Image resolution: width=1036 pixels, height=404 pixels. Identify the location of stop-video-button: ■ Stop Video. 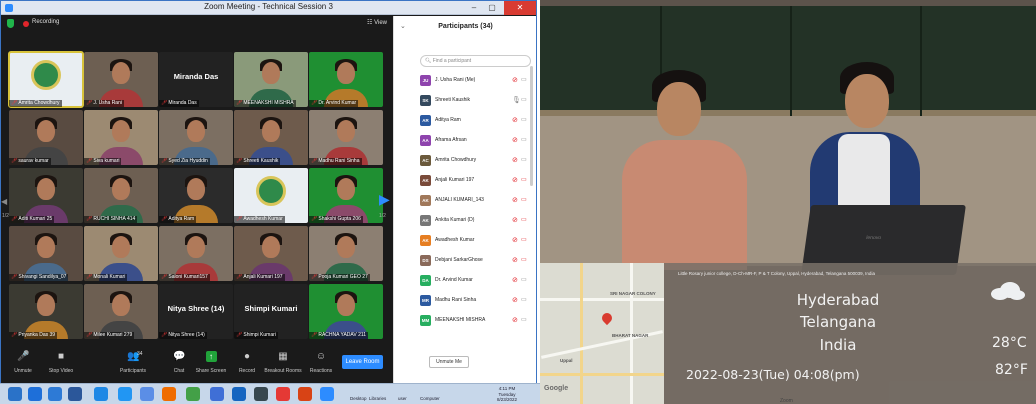
(61, 362).